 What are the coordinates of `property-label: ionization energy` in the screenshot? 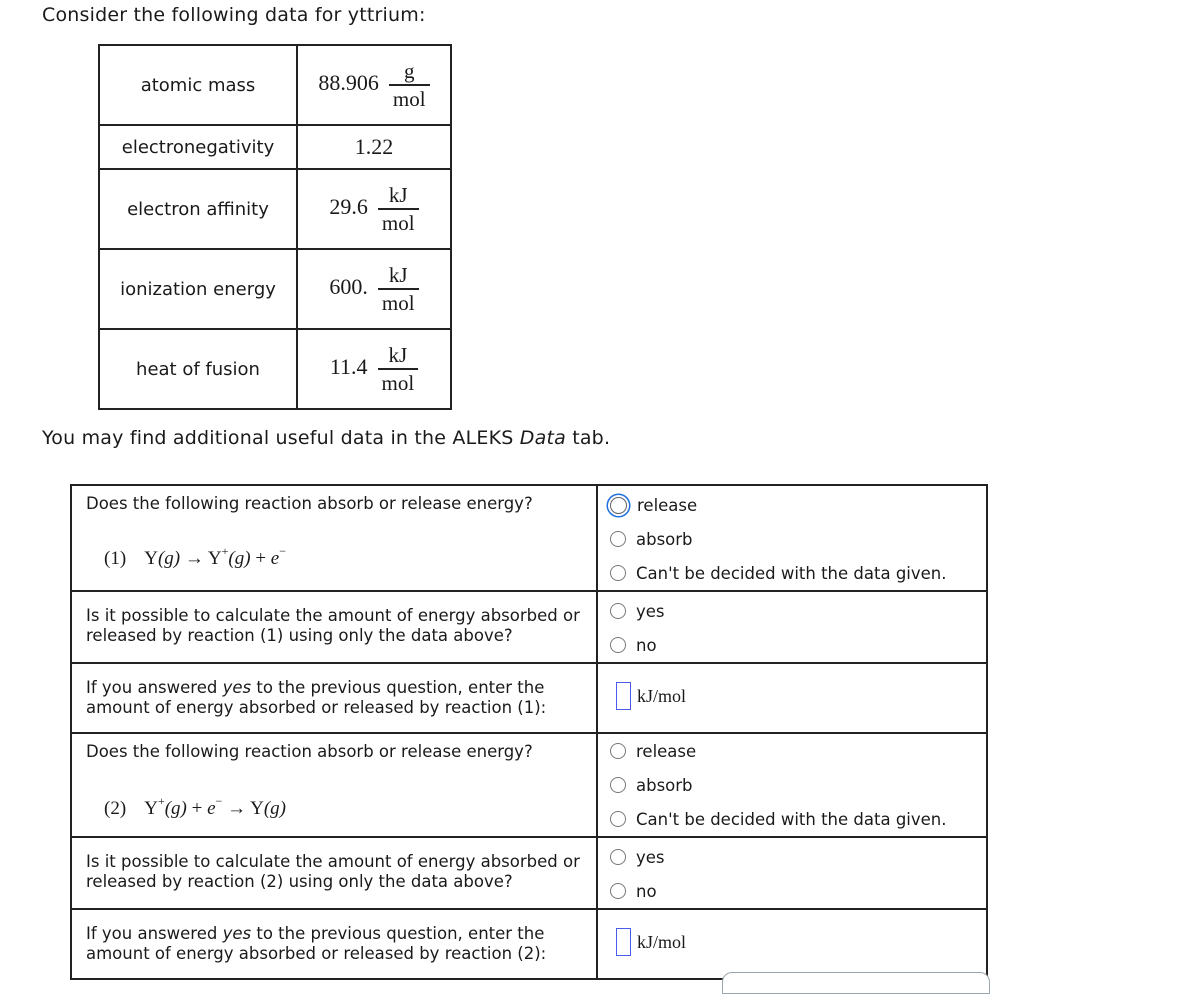 It's located at (198, 289).